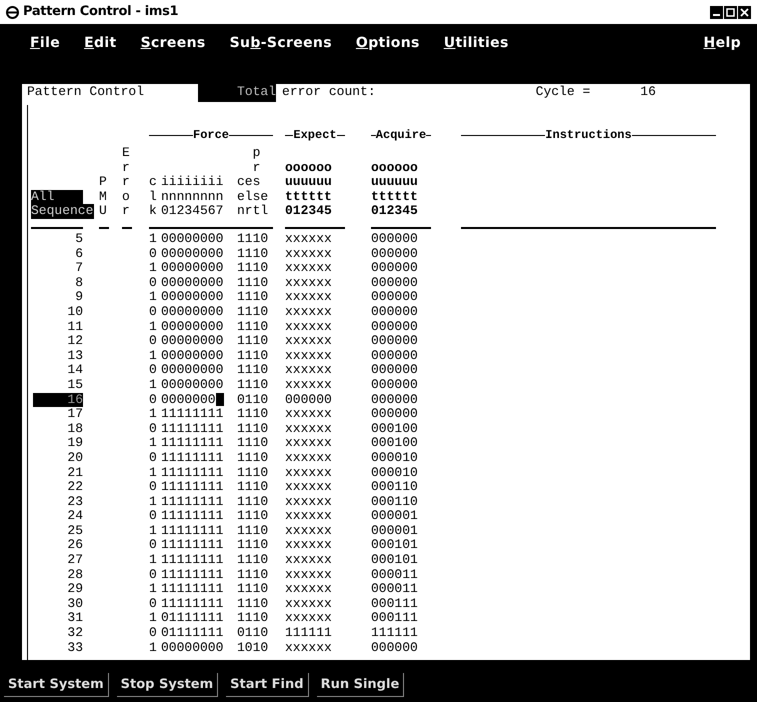 The width and height of the screenshot is (757, 702). What do you see at coordinates (79, 297) in the screenshot?
I see `sequence-number: 9` at bounding box center [79, 297].